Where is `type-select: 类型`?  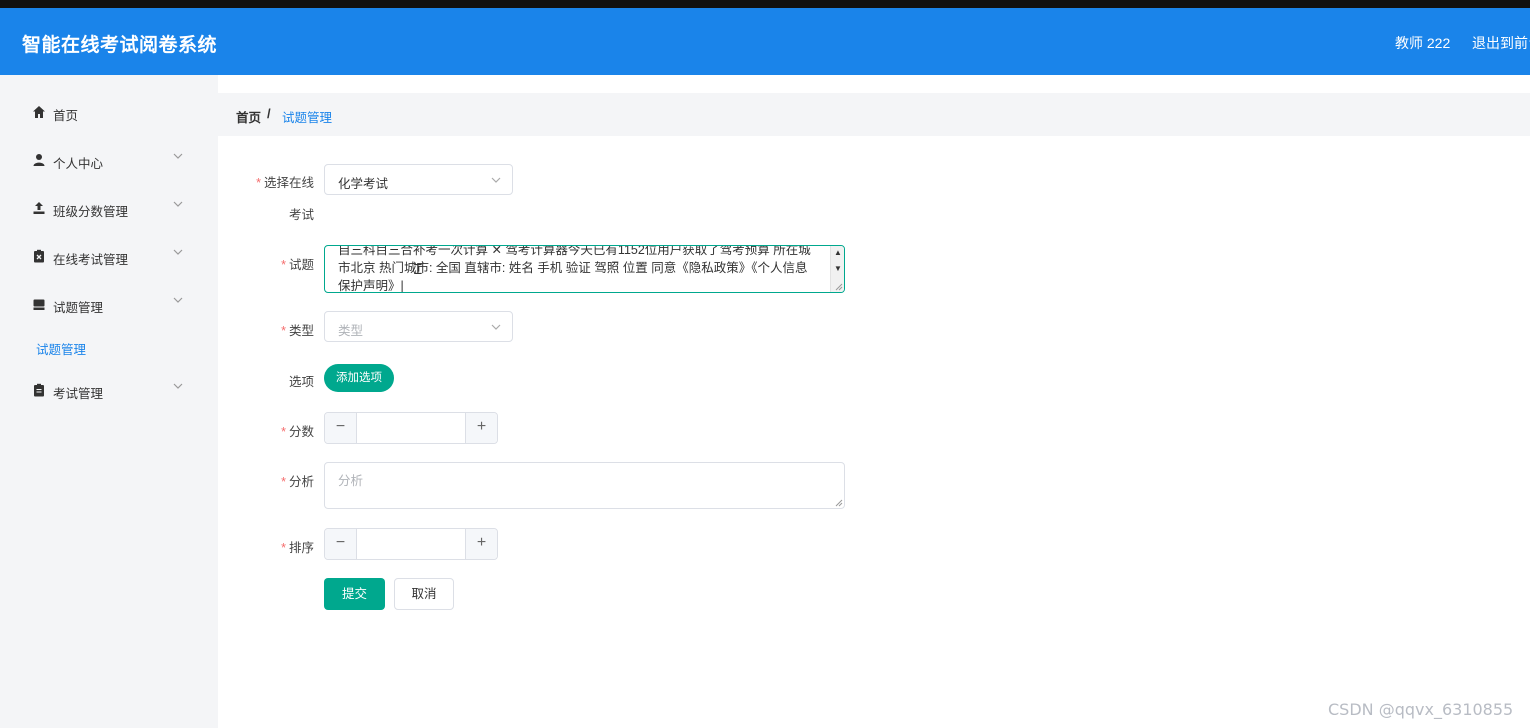
type-select: 类型 is located at coordinates (418, 326).